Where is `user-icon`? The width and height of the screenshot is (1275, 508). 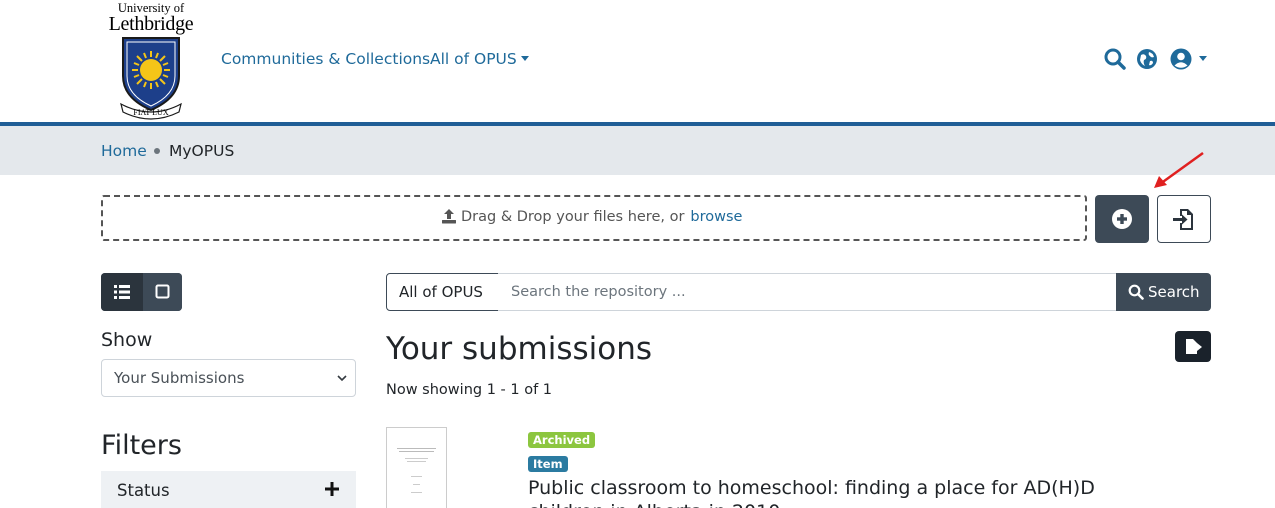
user-icon is located at coordinates (1181, 59).